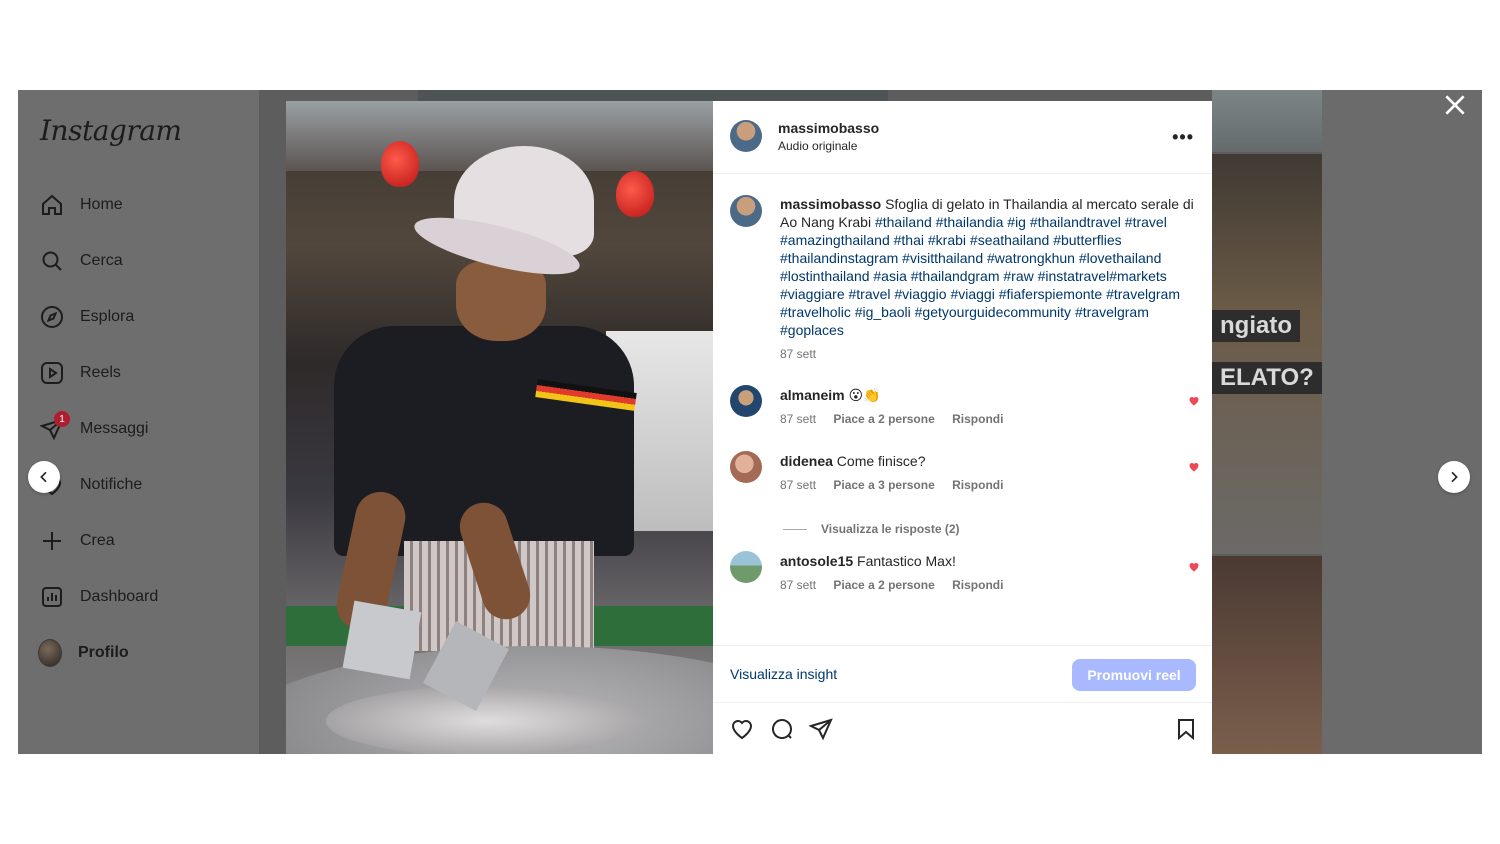 The image size is (1500, 844). I want to click on sidebar-item-dashboard: Dashboard, so click(99, 597).